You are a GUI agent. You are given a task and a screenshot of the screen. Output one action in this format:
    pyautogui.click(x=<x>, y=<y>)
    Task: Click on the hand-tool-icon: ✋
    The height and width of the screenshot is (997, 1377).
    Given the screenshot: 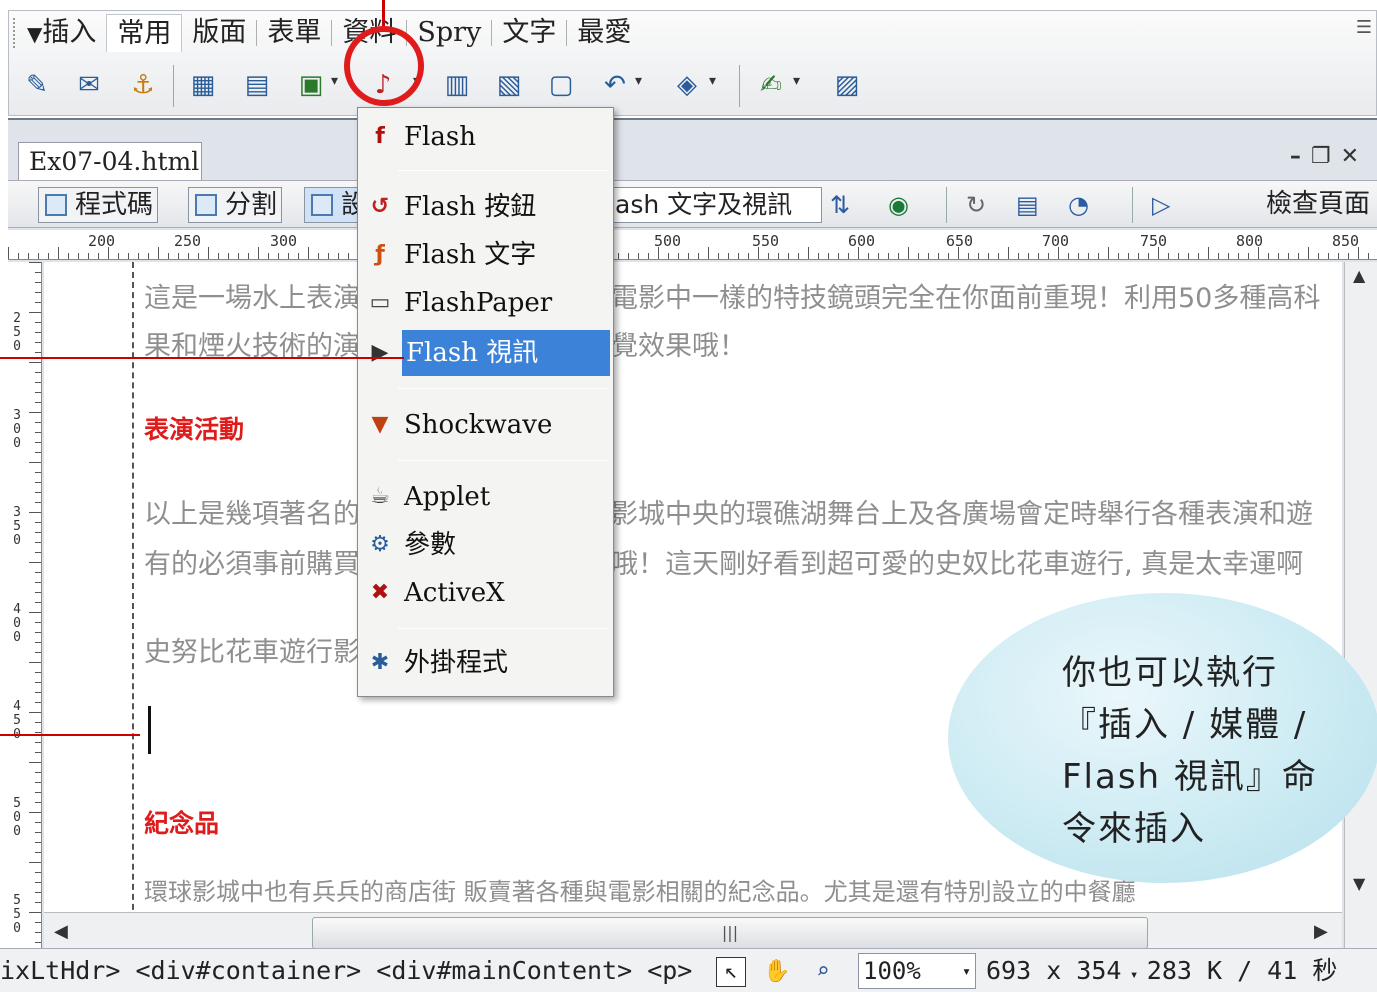 What is the action you would take?
    pyautogui.click(x=777, y=972)
    